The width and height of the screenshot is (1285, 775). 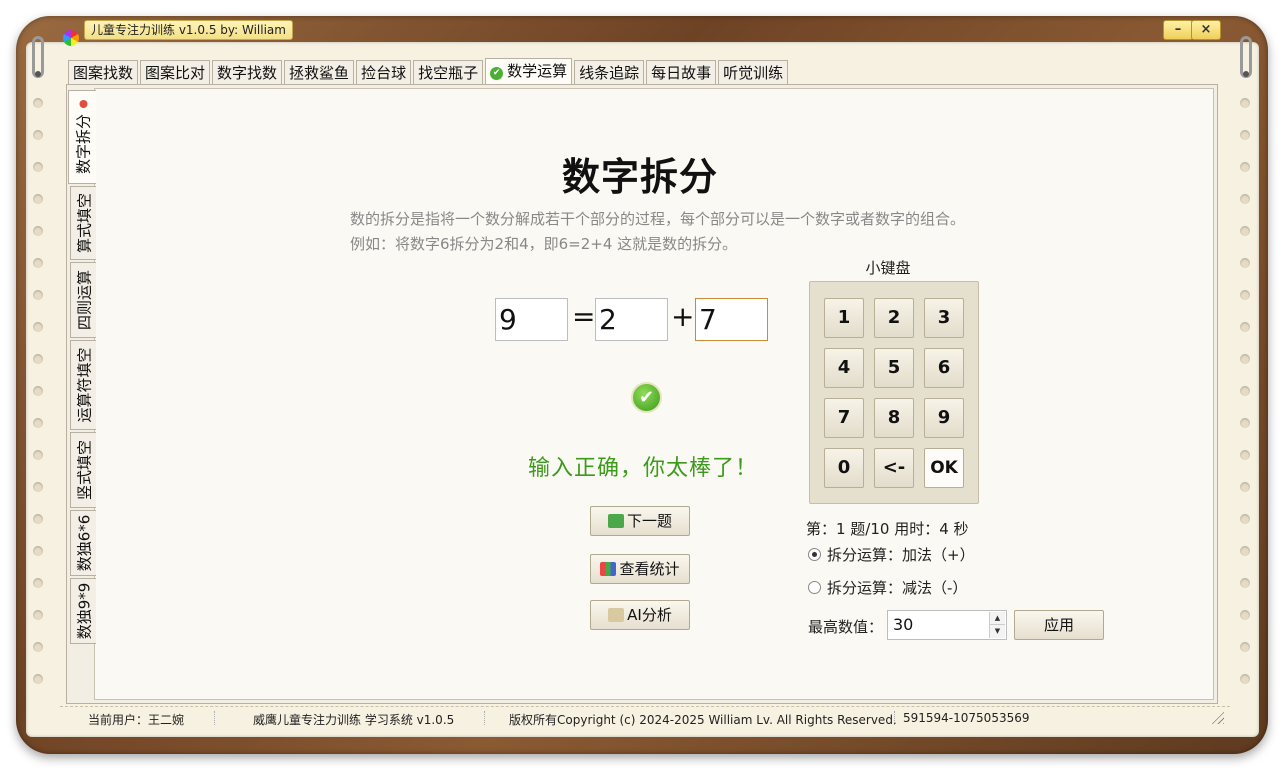 What do you see at coordinates (888, 268) in the screenshot?
I see `keypad-title: 小键盘` at bounding box center [888, 268].